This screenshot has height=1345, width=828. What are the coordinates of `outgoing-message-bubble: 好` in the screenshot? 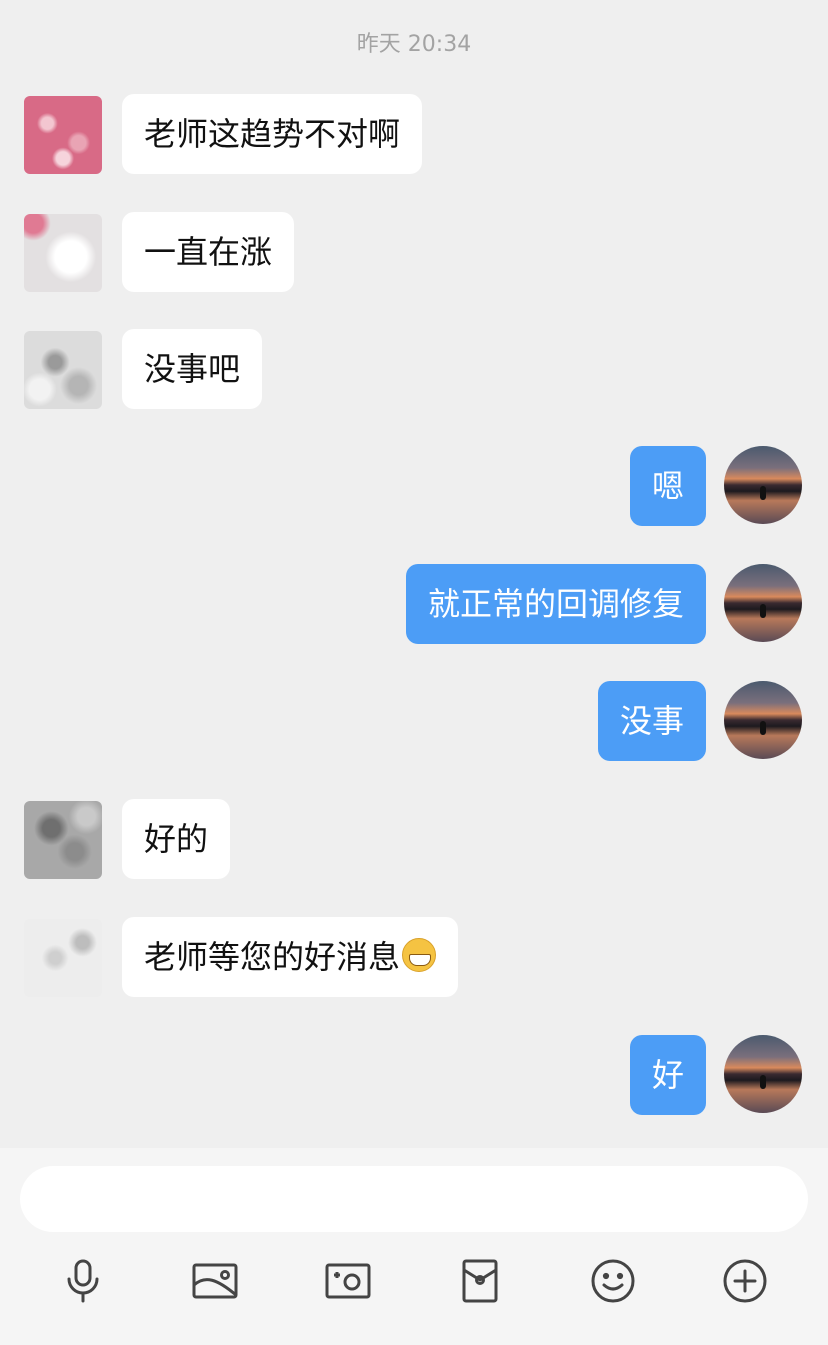 It's located at (667, 1075).